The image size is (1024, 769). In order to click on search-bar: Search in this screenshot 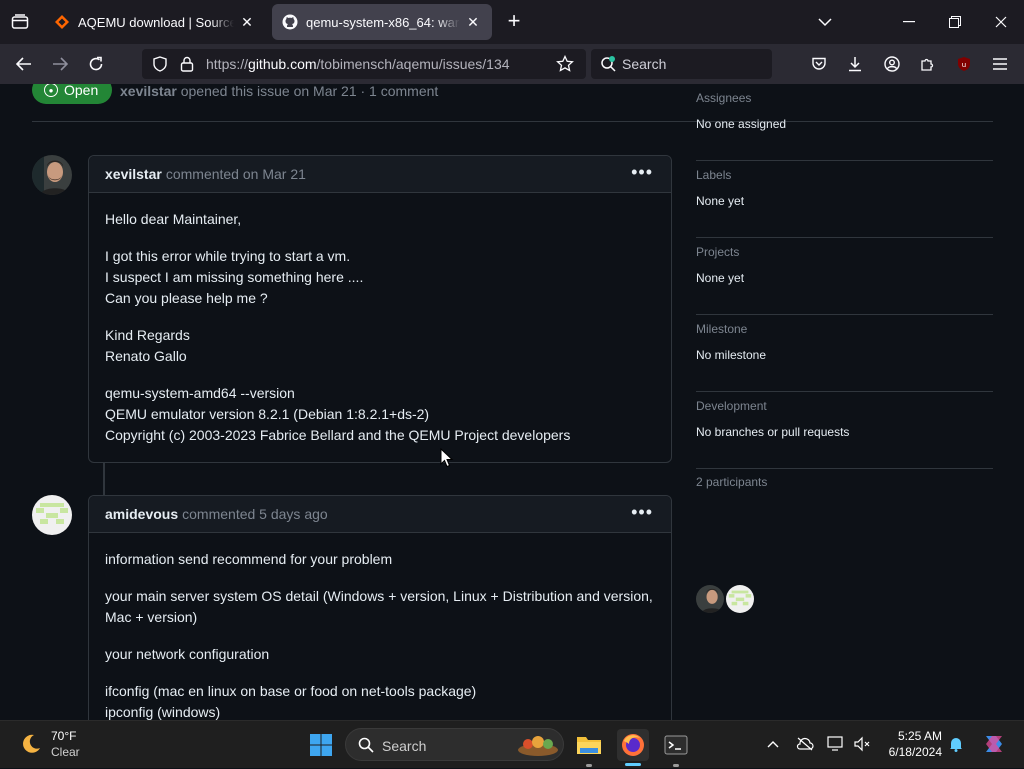, I will do `click(681, 64)`.